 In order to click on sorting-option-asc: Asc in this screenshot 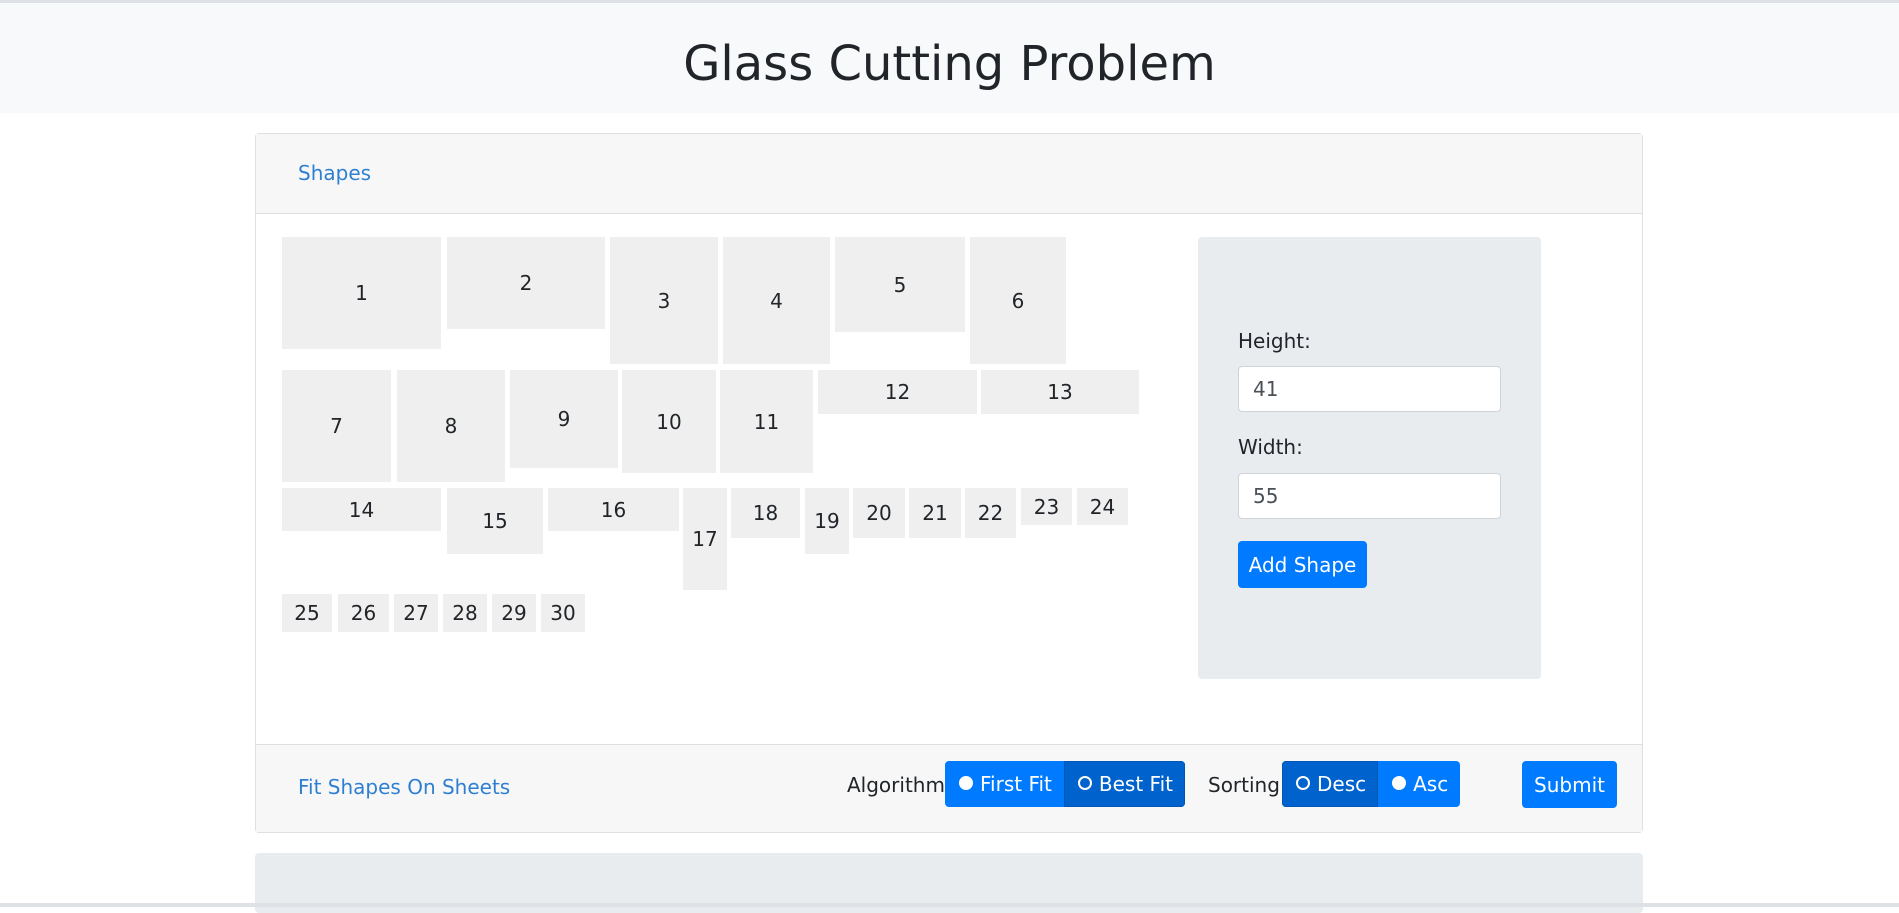, I will do `click(1419, 784)`.